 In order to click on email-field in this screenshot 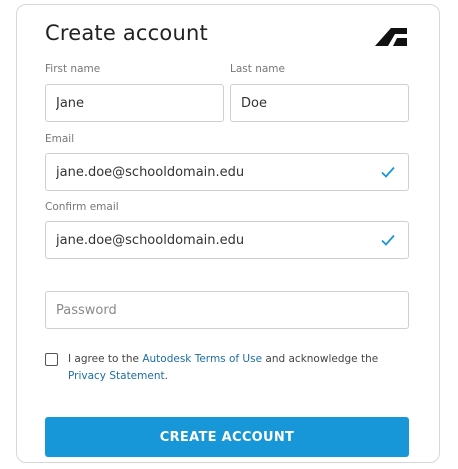, I will do `click(227, 172)`.